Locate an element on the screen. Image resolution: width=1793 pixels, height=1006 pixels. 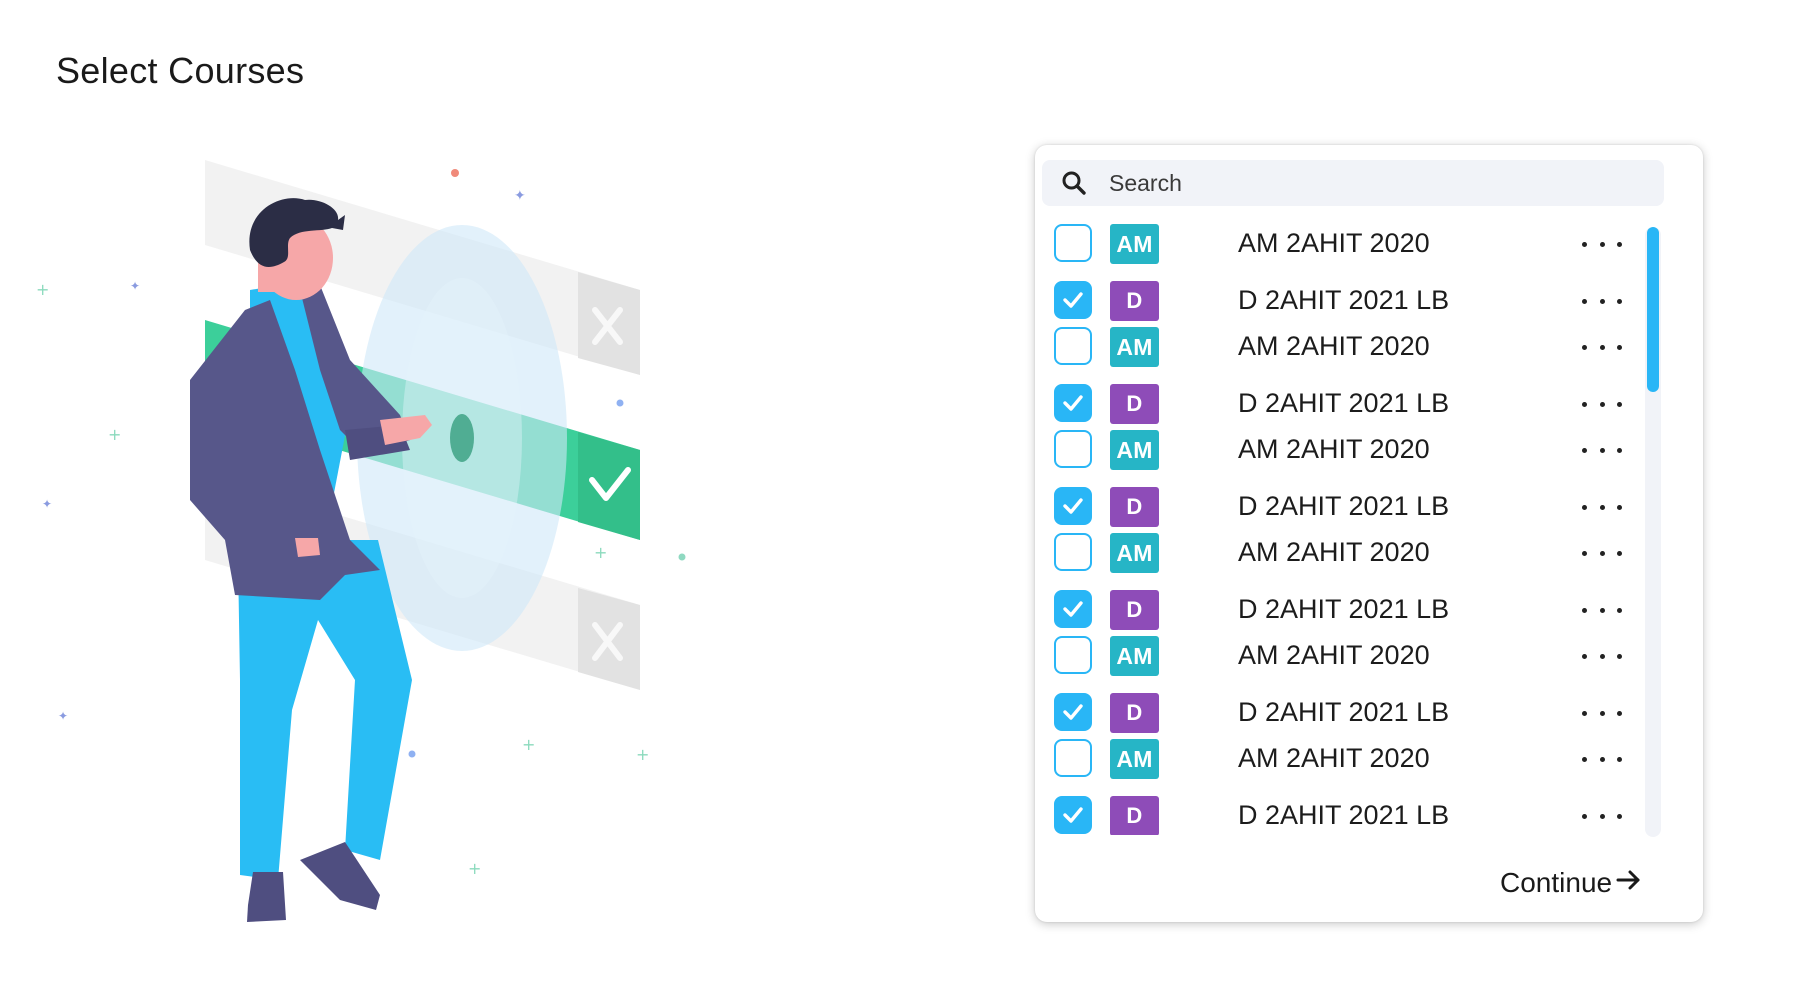
search-input is located at coordinates (1359, 183).